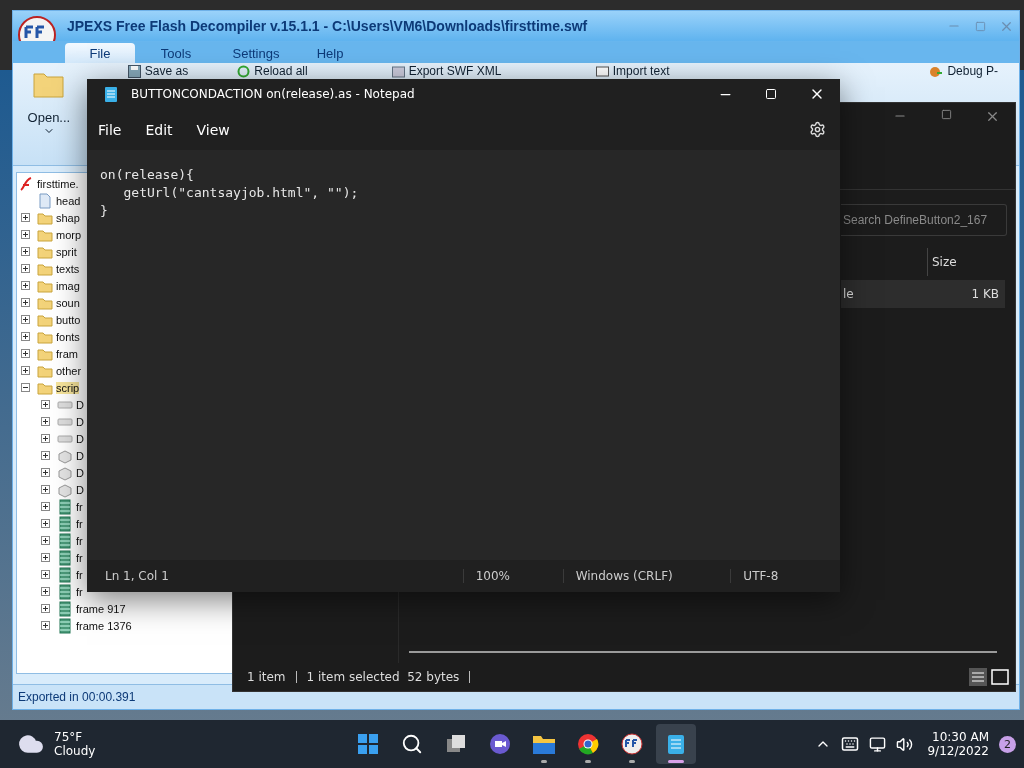 This screenshot has width=1024, height=768. What do you see at coordinates (100, 53) in the screenshot?
I see `menu-tab: File` at bounding box center [100, 53].